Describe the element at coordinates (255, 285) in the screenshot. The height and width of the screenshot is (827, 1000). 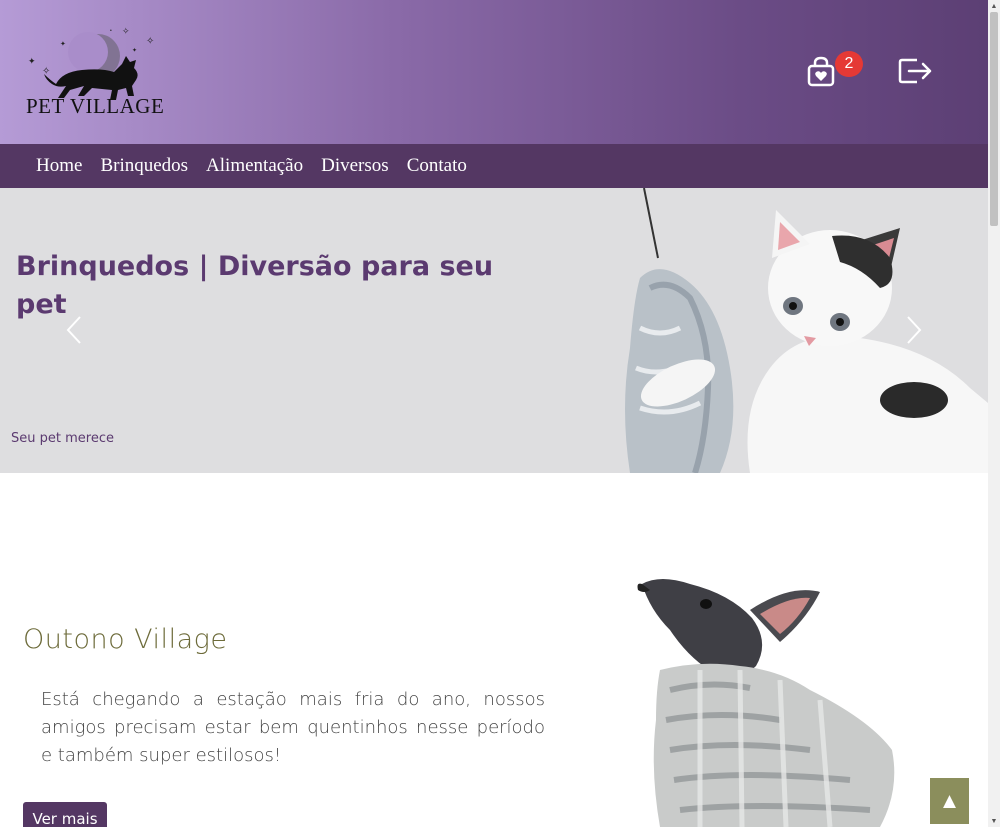
I see `carousel-title: Brinquedos | Diversão para seu pet` at that location.